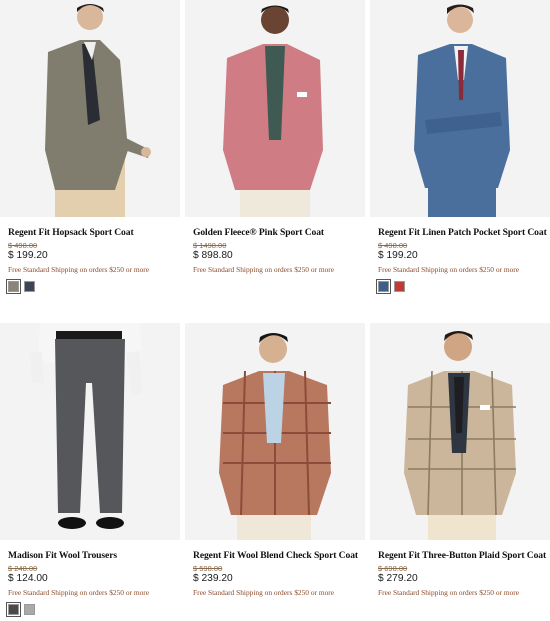 This screenshot has width=550, height=621. What do you see at coordinates (29, 286) in the screenshot?
I see `color-swatch-navy` at bounding box center [29, 286].